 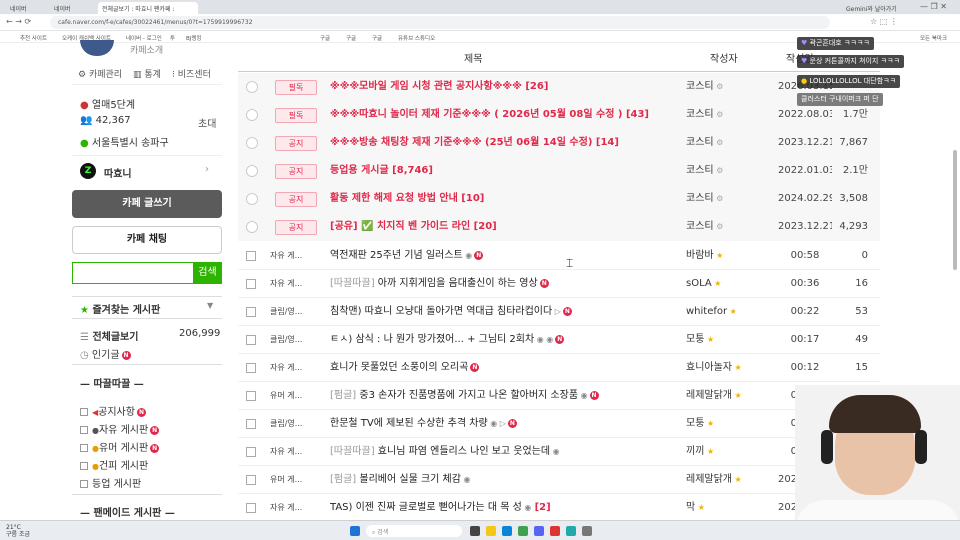 I want to click on post-author: 막 ★, so click(x=695, y=508).